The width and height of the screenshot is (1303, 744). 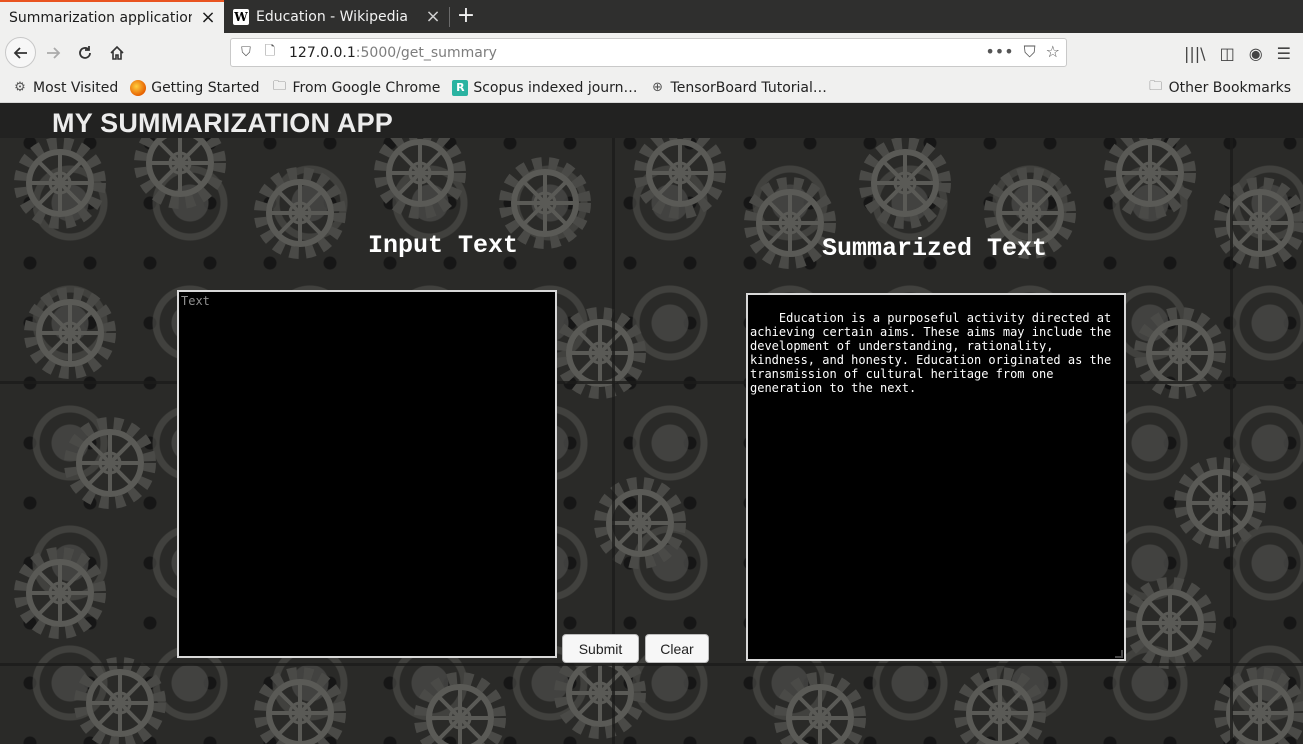 What do you see at coordinates (600, 648) in the screenshot?
I see `submit-button: Submit` at bounding box center [600, 648].